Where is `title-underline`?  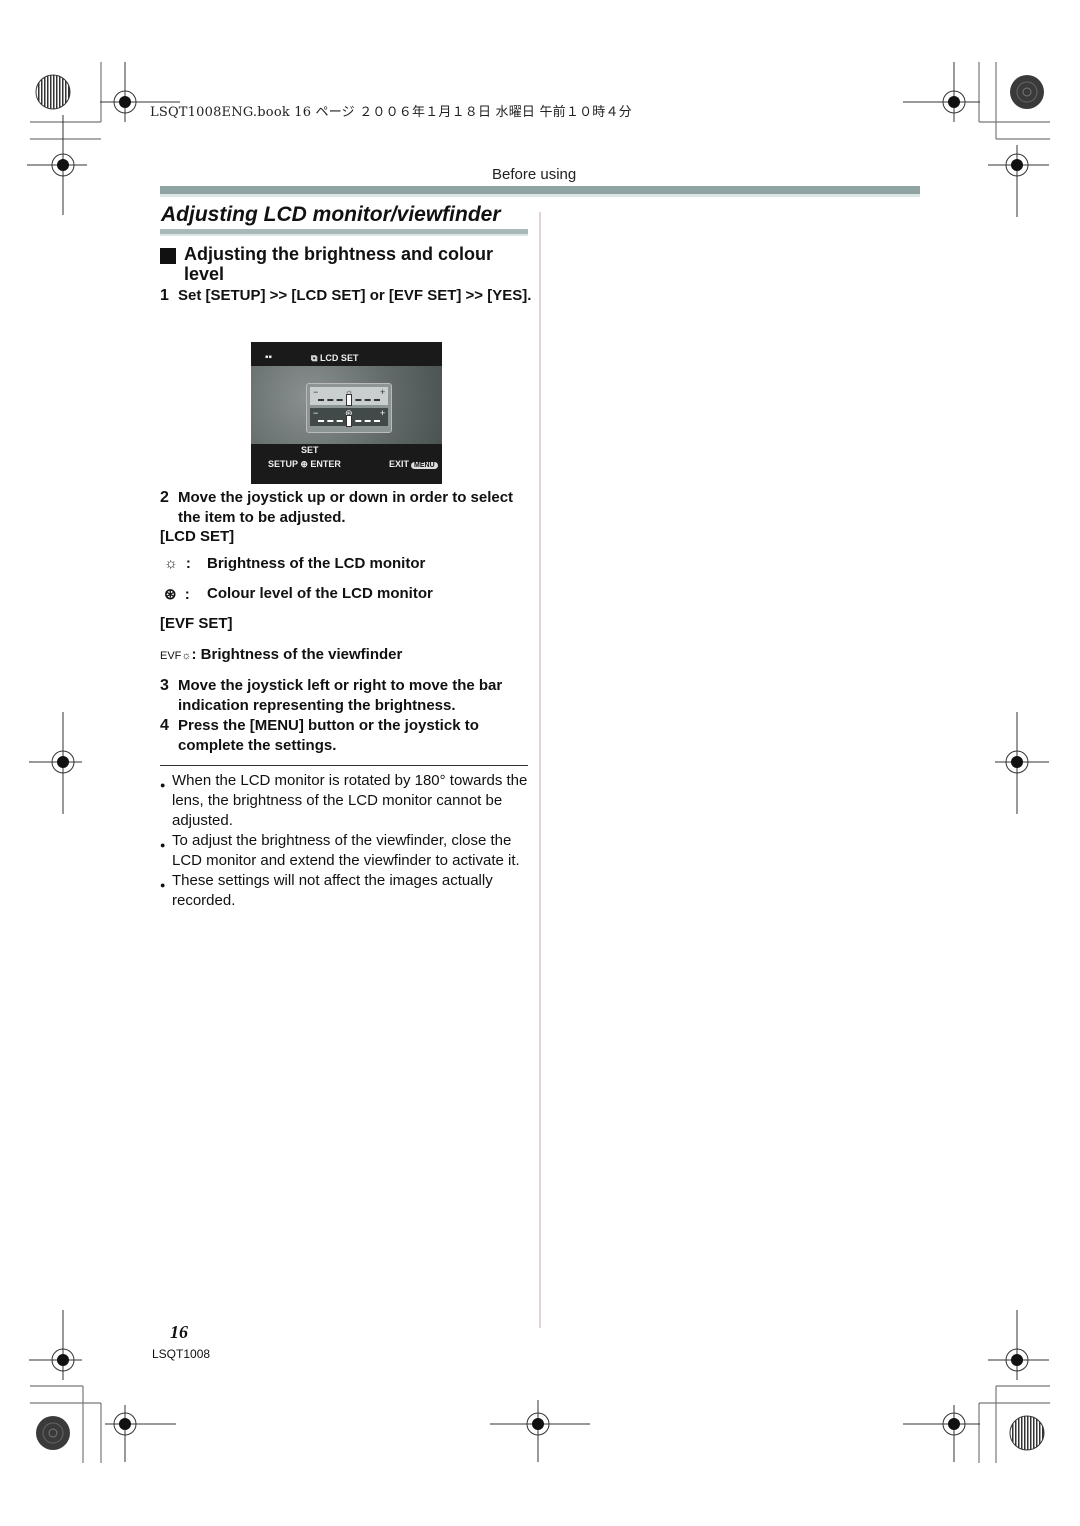
title-underline is located at coordinates (344, 232).